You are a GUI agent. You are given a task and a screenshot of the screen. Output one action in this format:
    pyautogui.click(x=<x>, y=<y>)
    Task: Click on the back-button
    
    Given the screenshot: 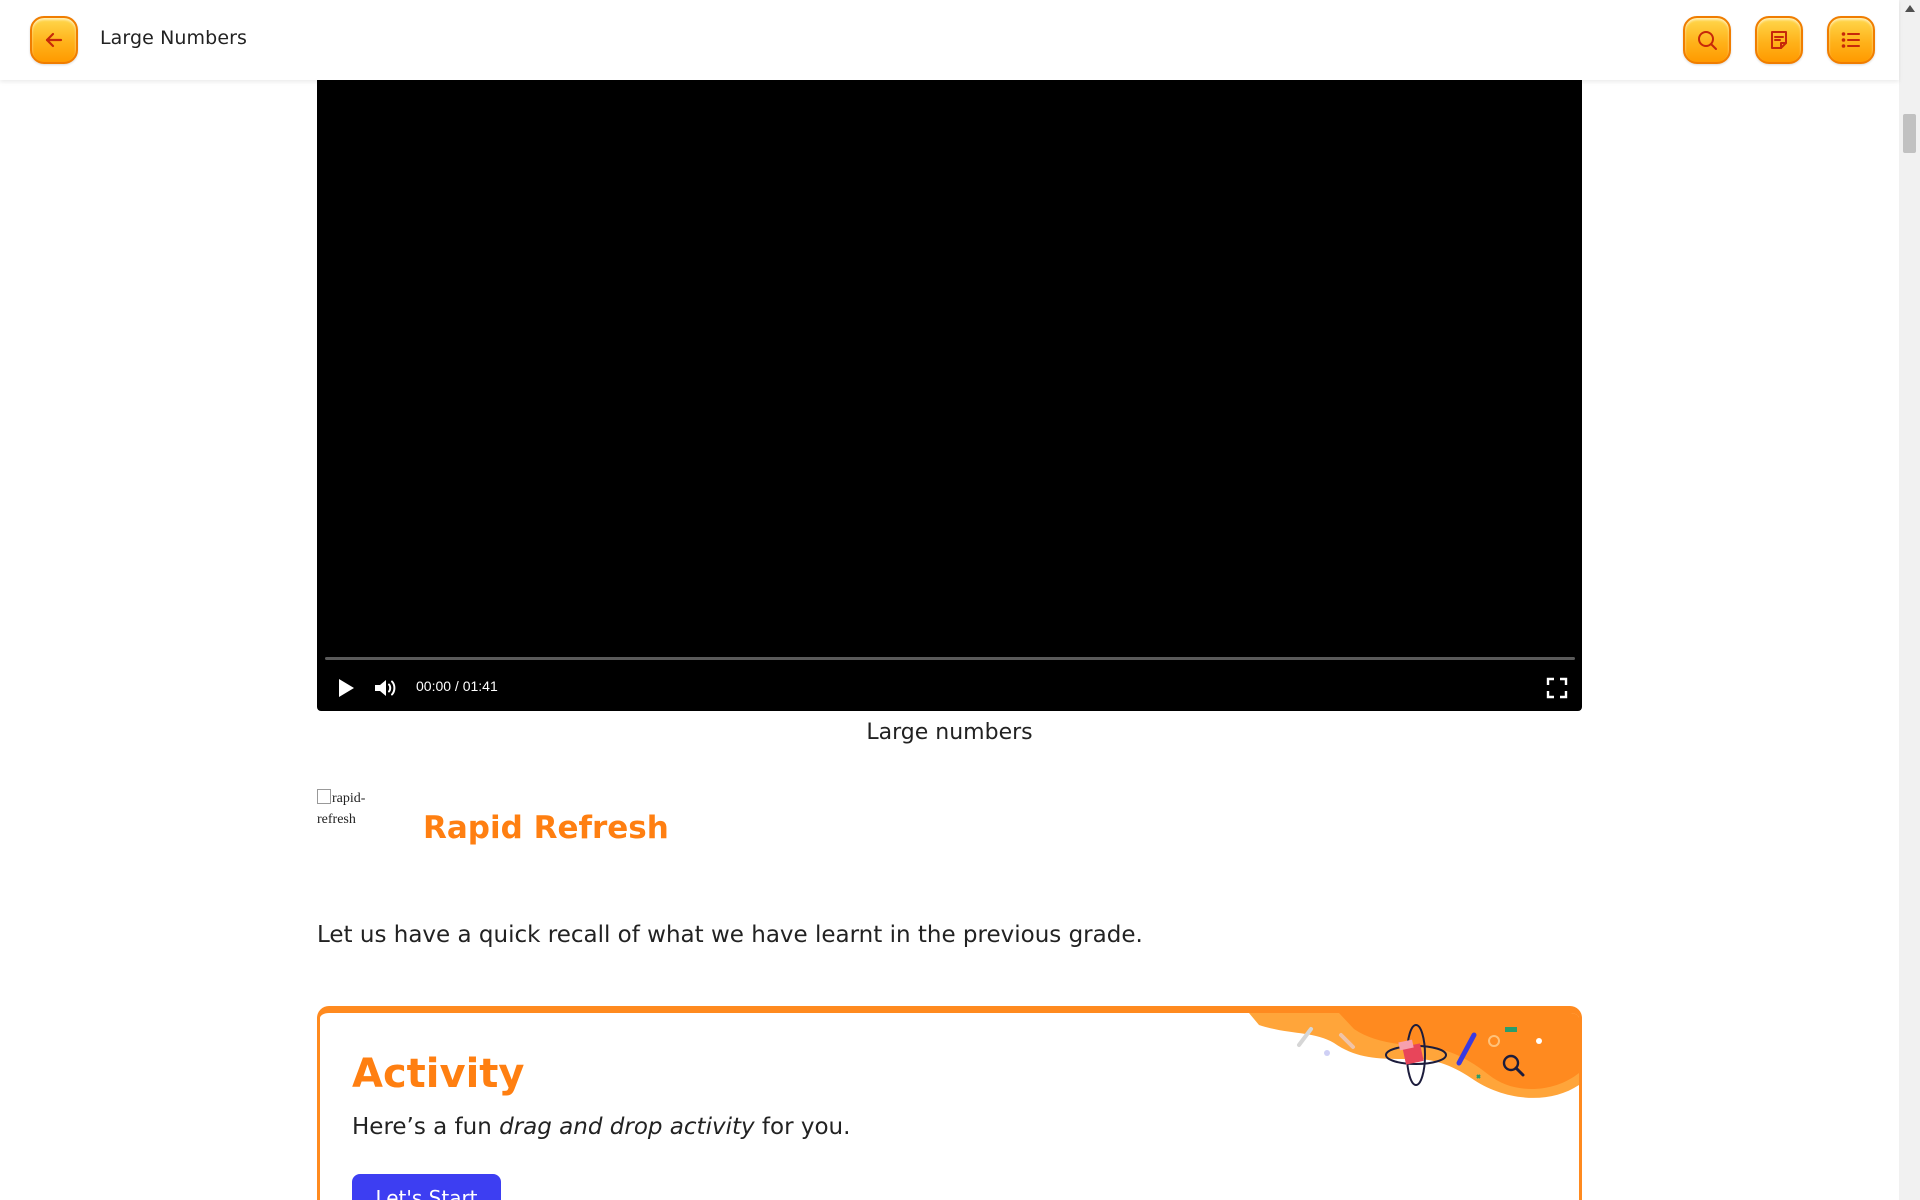 What is the action you would take?
    pyautogui.click(x=54, y=40)
    